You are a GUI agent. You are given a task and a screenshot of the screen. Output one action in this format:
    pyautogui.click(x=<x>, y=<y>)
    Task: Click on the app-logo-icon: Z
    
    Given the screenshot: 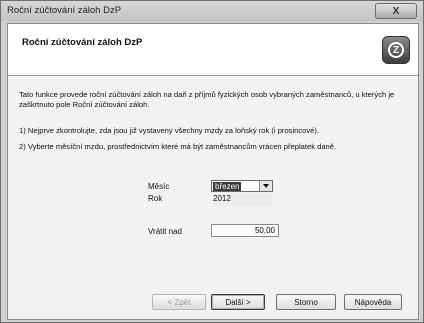 What is the action you would take?
    pyautogui.click(x=396, y=50)
    